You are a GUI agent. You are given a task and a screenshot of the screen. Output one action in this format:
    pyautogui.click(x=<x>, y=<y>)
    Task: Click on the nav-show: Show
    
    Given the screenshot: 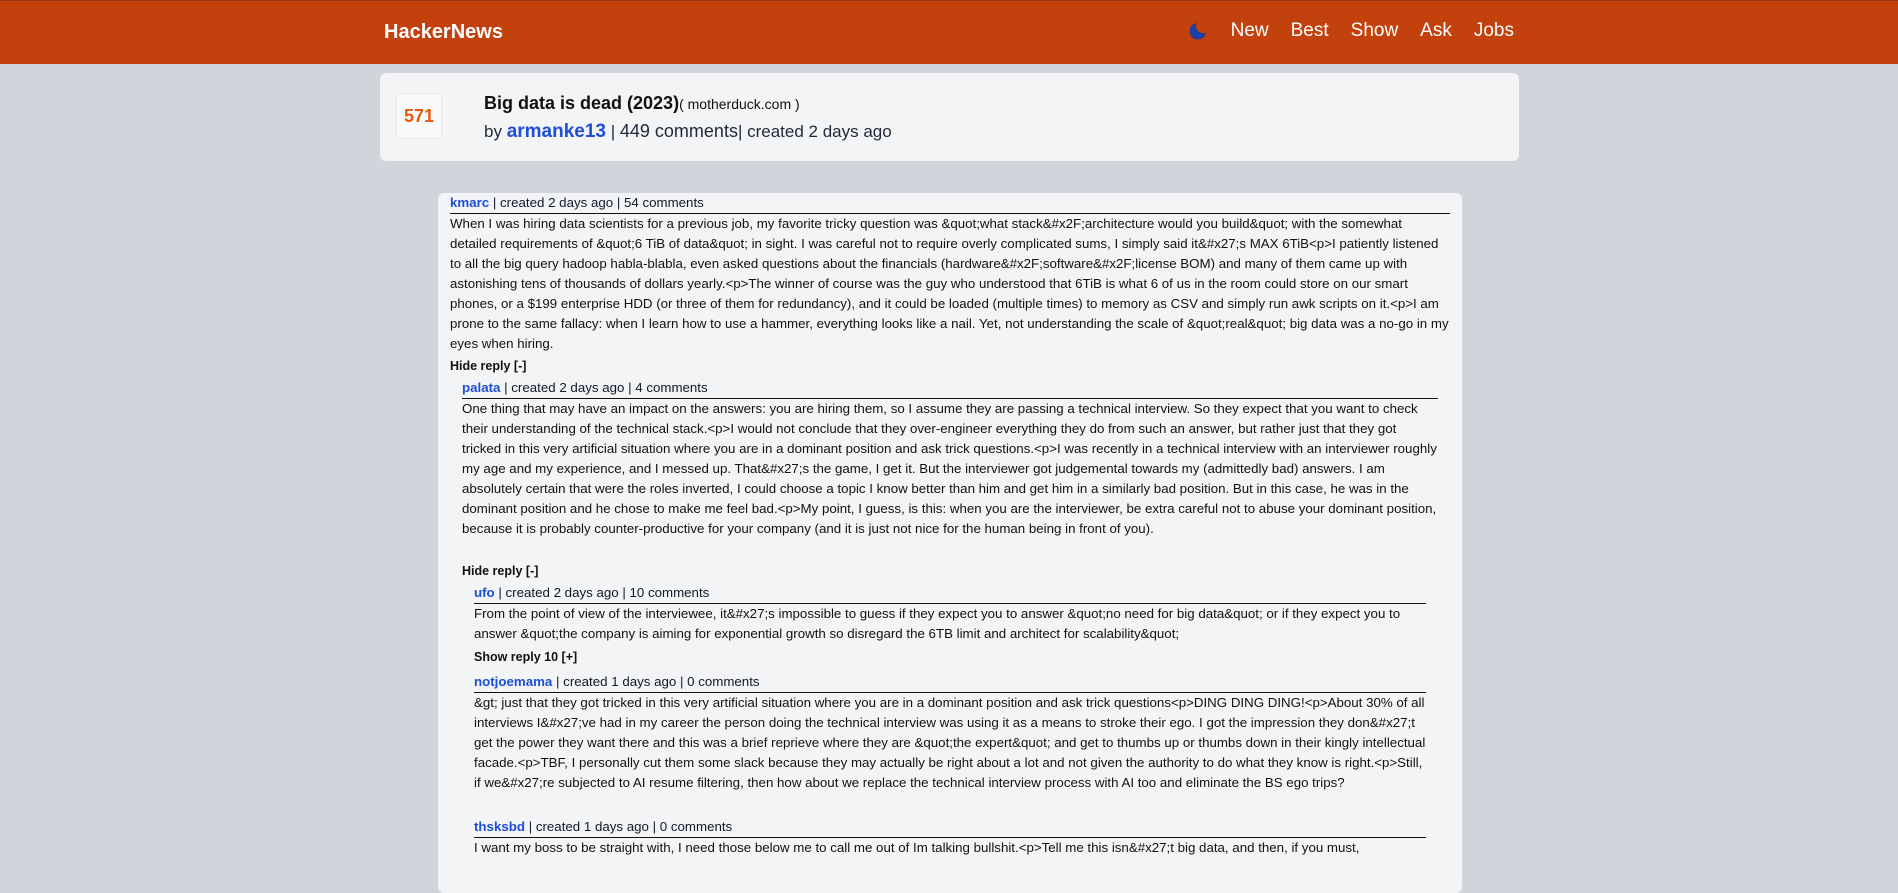 What is the action you would take?
    pyautogui.click(x=1375, y=31)
    